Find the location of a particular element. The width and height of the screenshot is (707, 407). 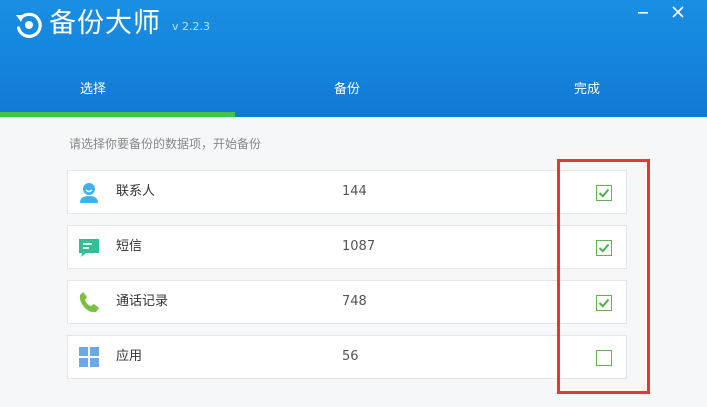

close-icon is located at coordinates (678, 12).